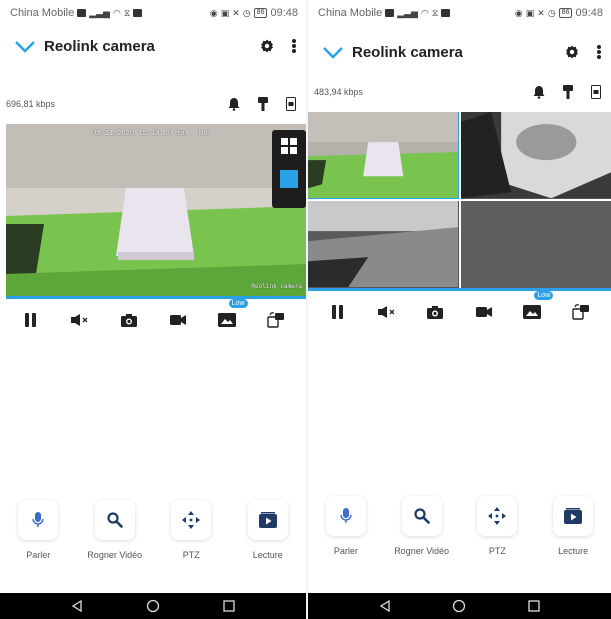 This screenshot has height=619, width=611. Describe the element at coordinates (289, 169) in the screenshot. I see `layout-switcher` at that location.